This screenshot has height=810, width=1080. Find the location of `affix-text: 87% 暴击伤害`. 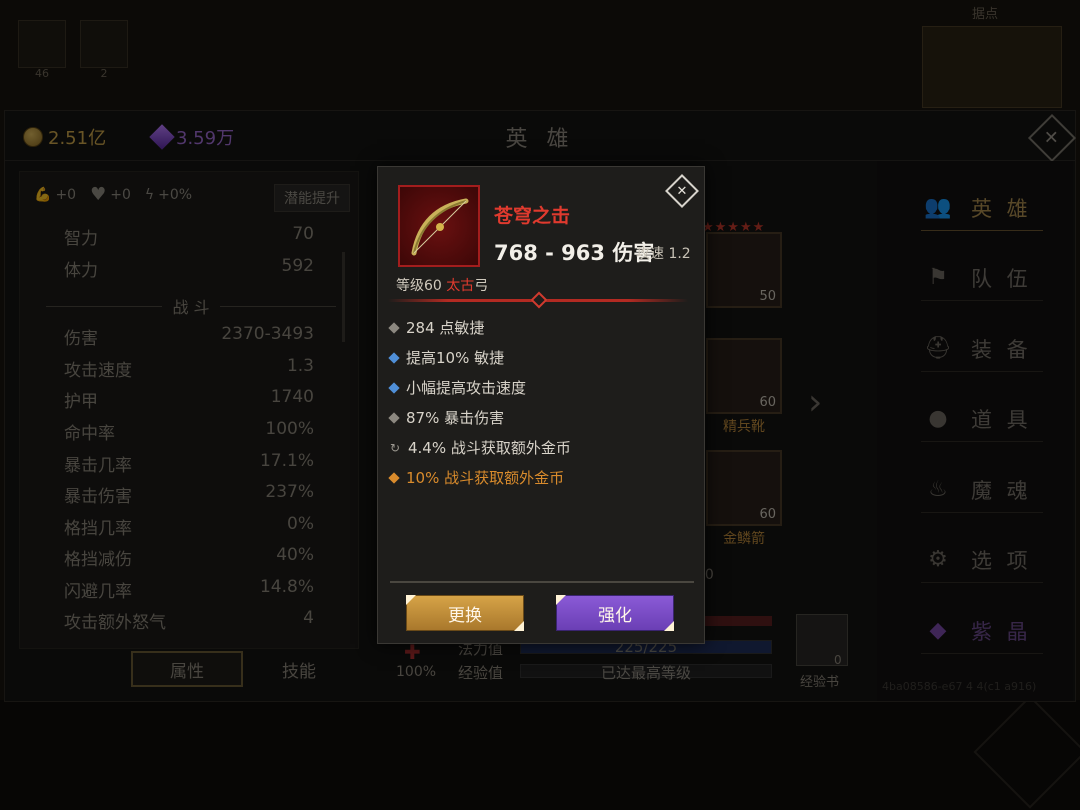

affix-text: 87% 暴击伤害 is located at coordinates (455, 418).